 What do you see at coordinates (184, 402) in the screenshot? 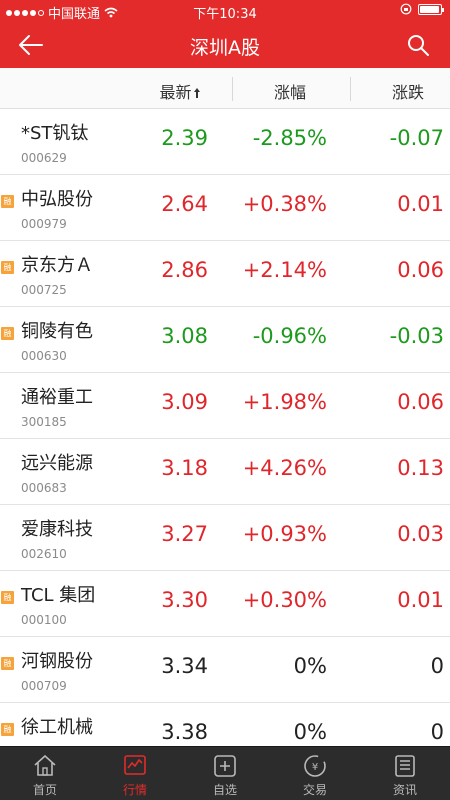
I see `stock-price: 3.09` at bounding box center [184, 402].